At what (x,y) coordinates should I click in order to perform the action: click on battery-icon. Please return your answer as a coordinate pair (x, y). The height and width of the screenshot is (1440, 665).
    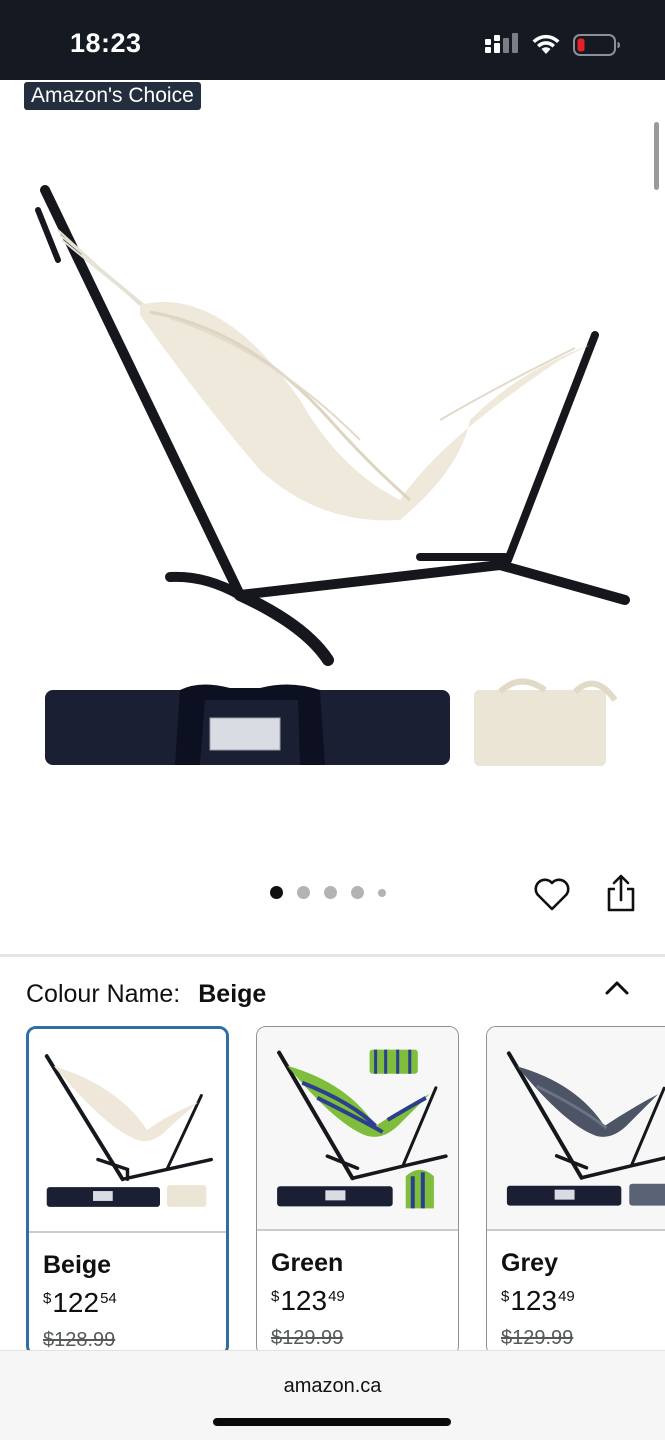
    Looking at the image, I should click on (596, 45).